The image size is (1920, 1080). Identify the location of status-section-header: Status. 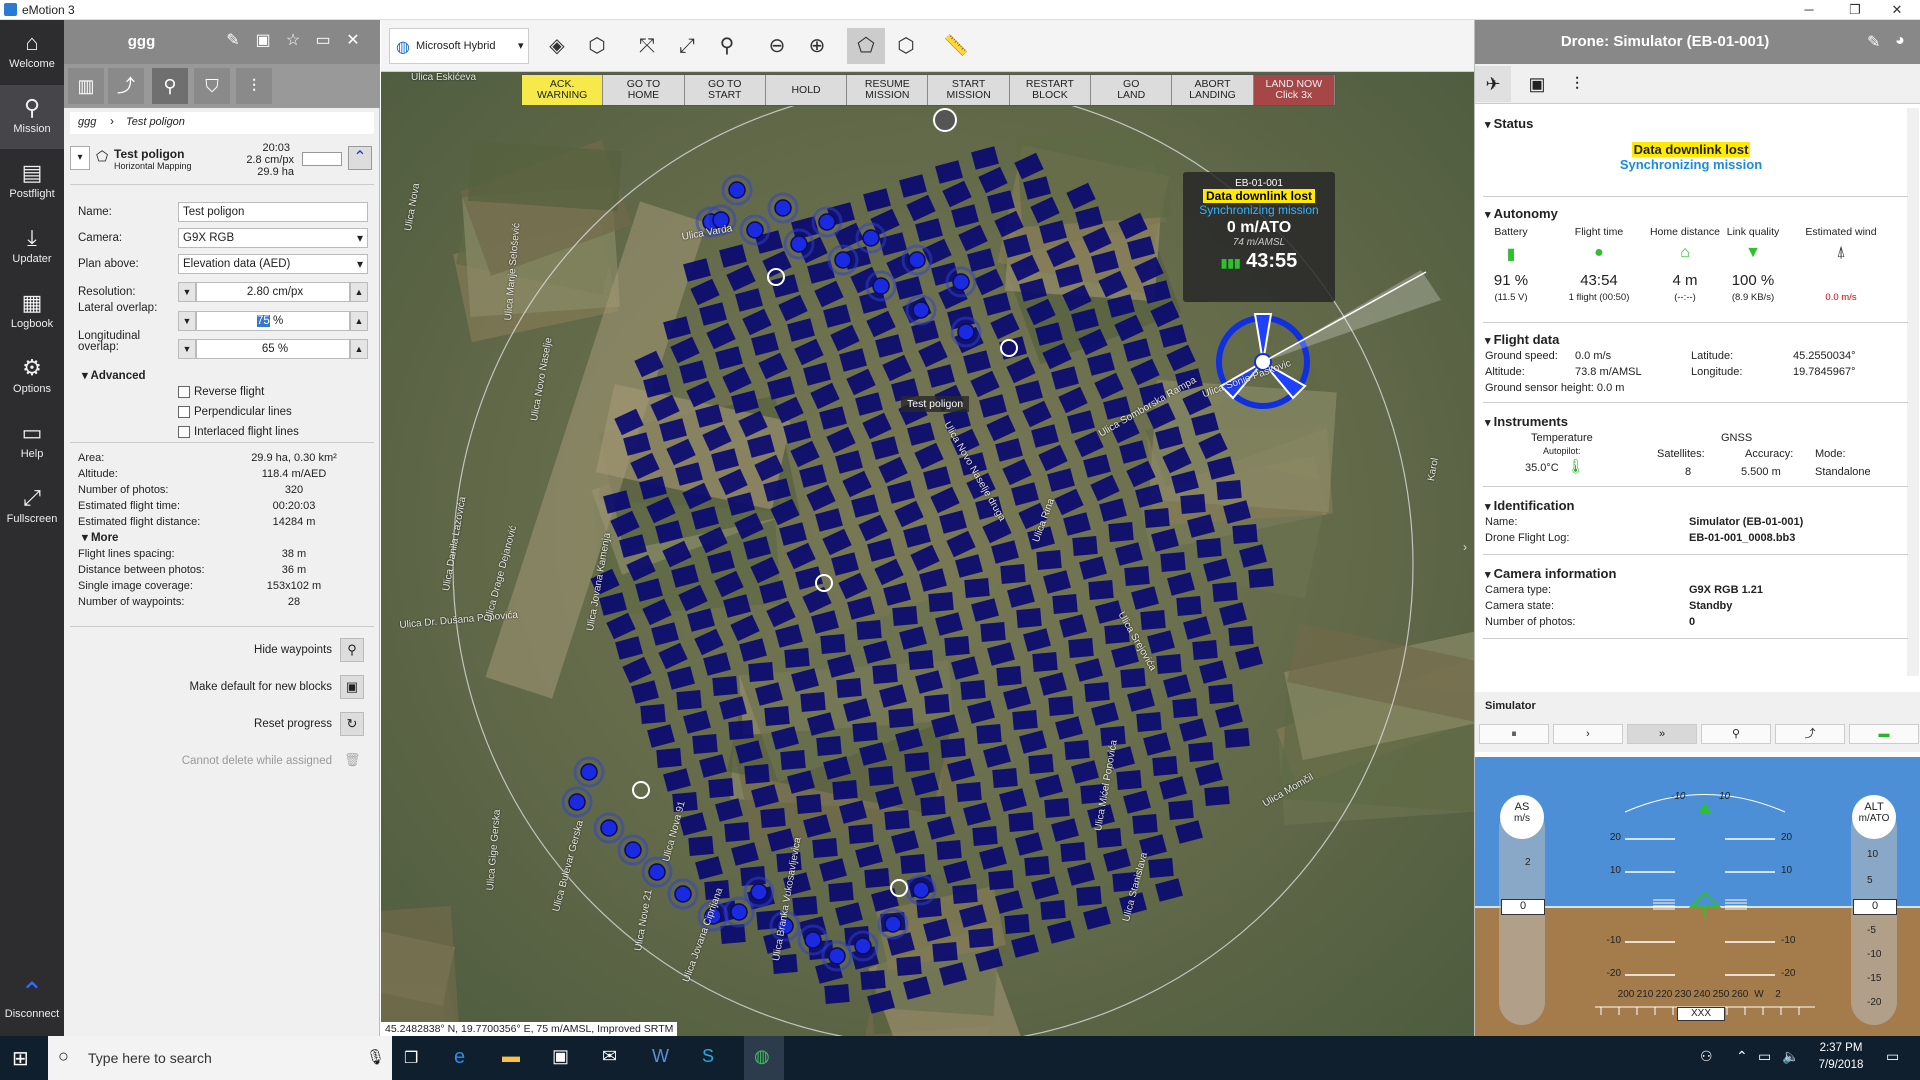
(1509, 123).